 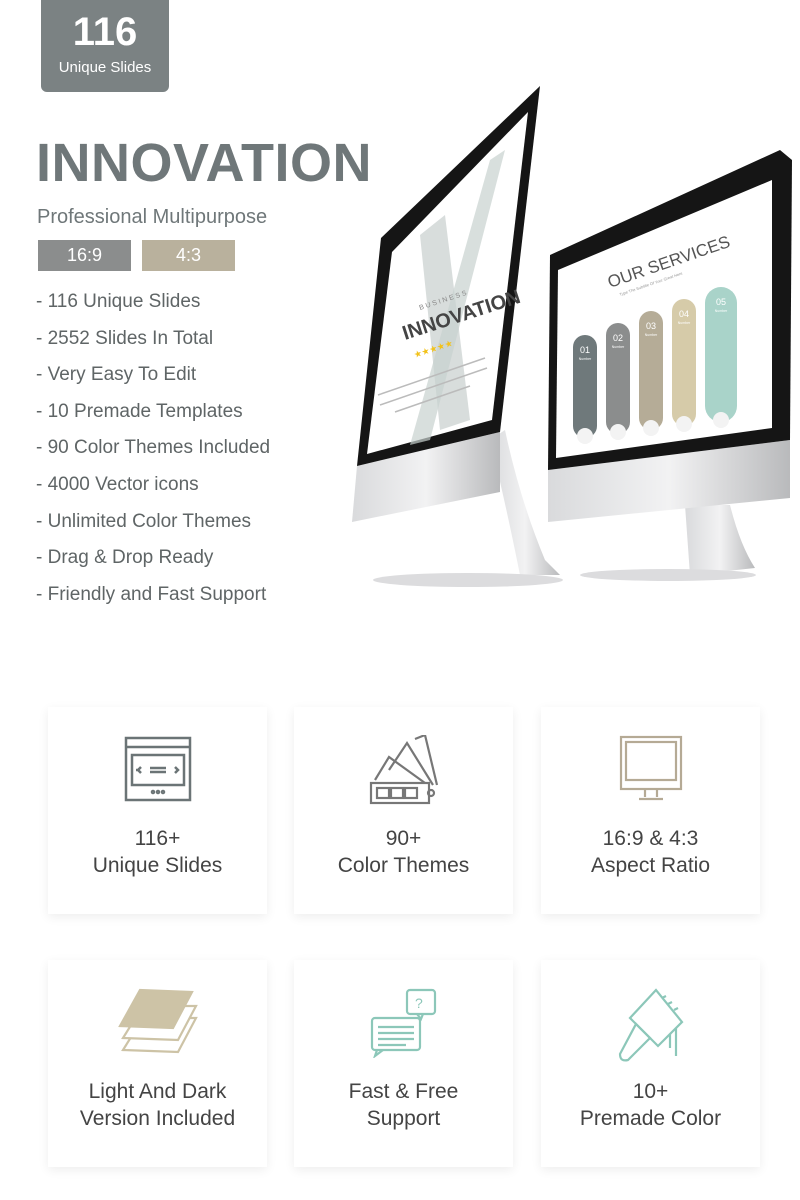 I want to click on service-number: 03, so click(x=651, y=326).